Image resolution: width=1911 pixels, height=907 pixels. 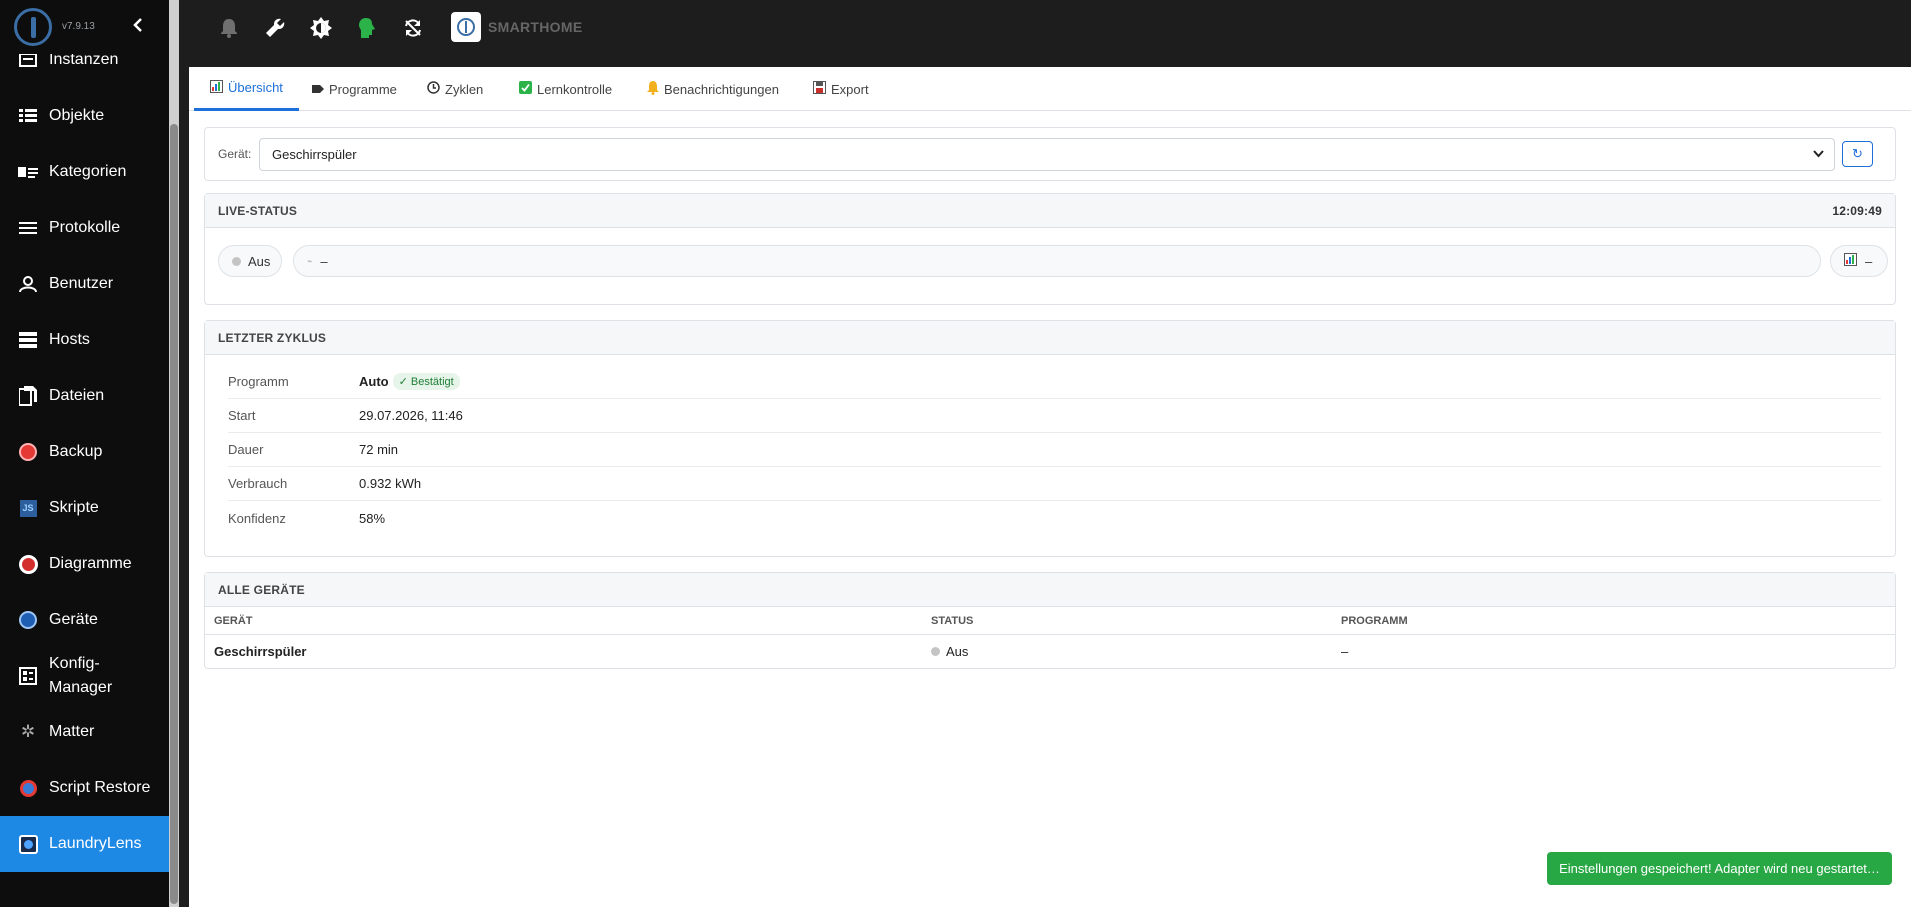 What do you see at coordinates (850, 89) in the screenshot?
I see `tab-label: Export` at bounding box center [850, 89].